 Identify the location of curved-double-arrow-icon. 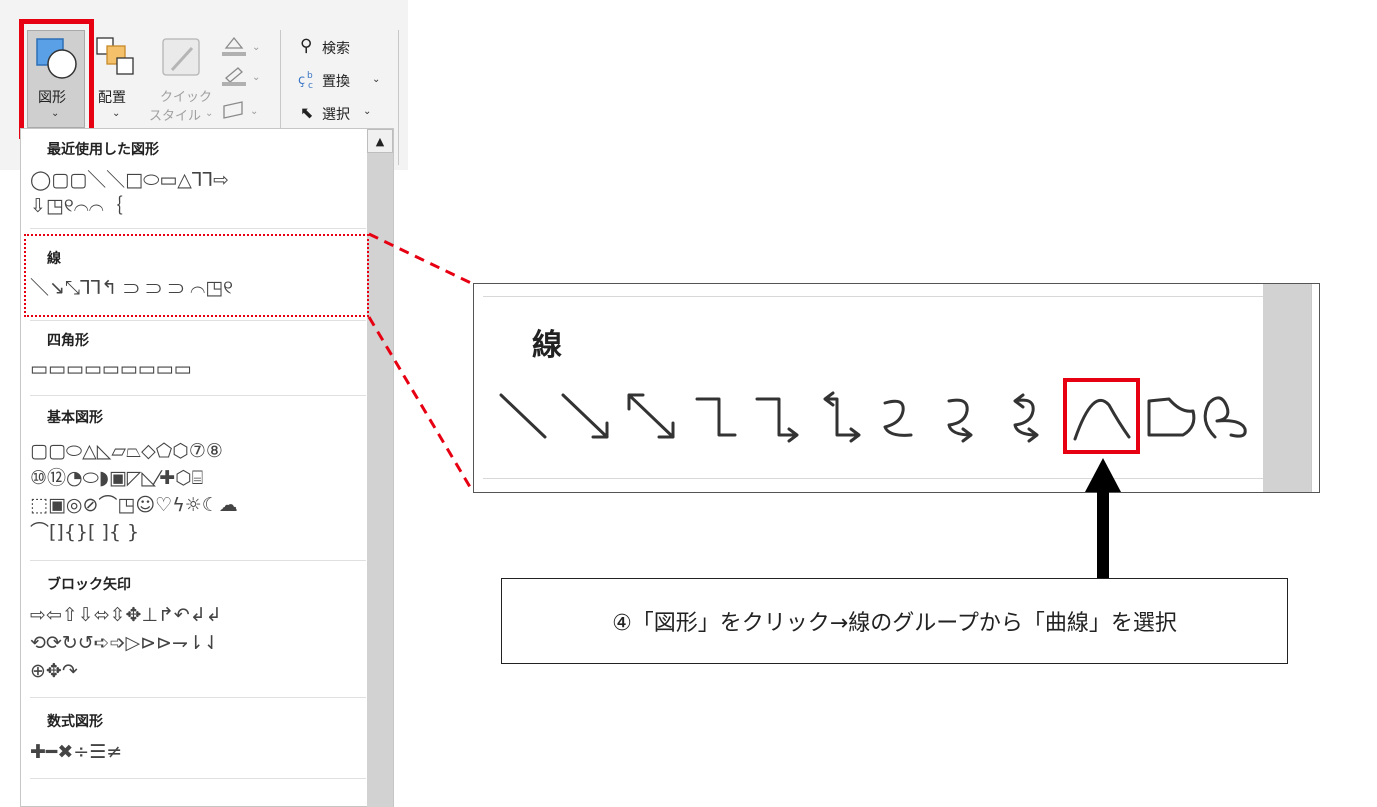
(1026, 418).